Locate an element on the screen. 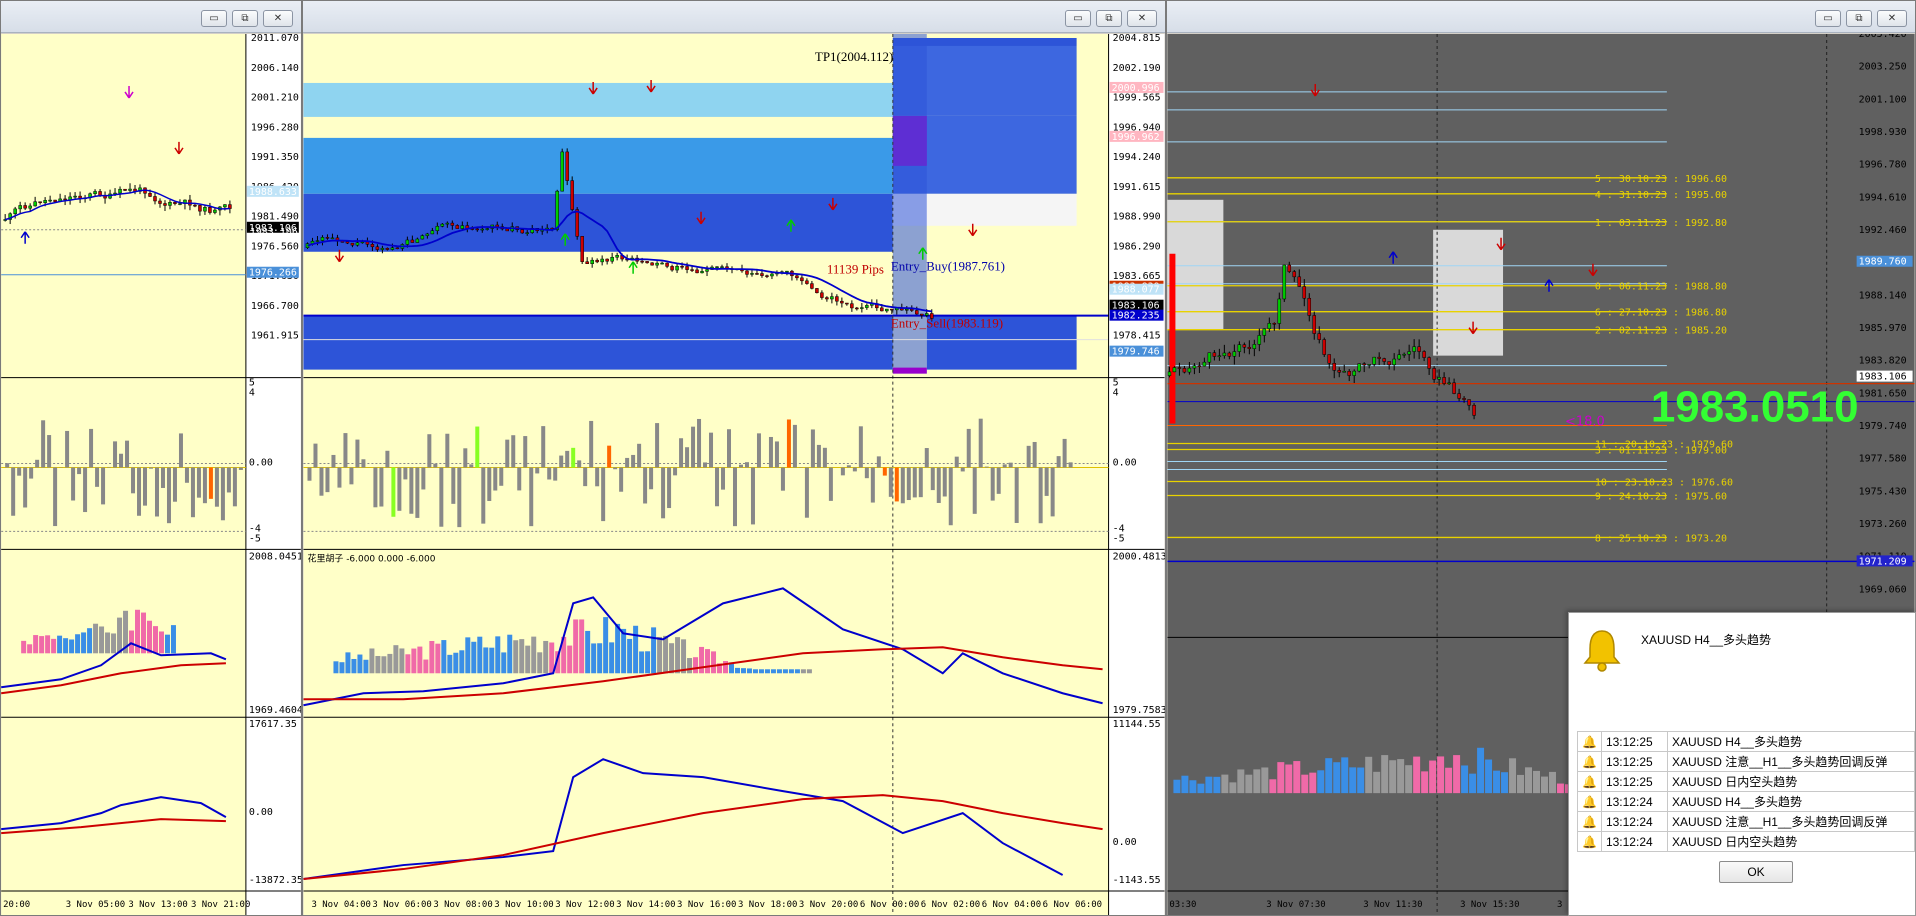  alert-row: 🔔 13:12:25 XAUUSD 注意__H1__多头趋势回调反弹 is located at coordinates (1746, 761).